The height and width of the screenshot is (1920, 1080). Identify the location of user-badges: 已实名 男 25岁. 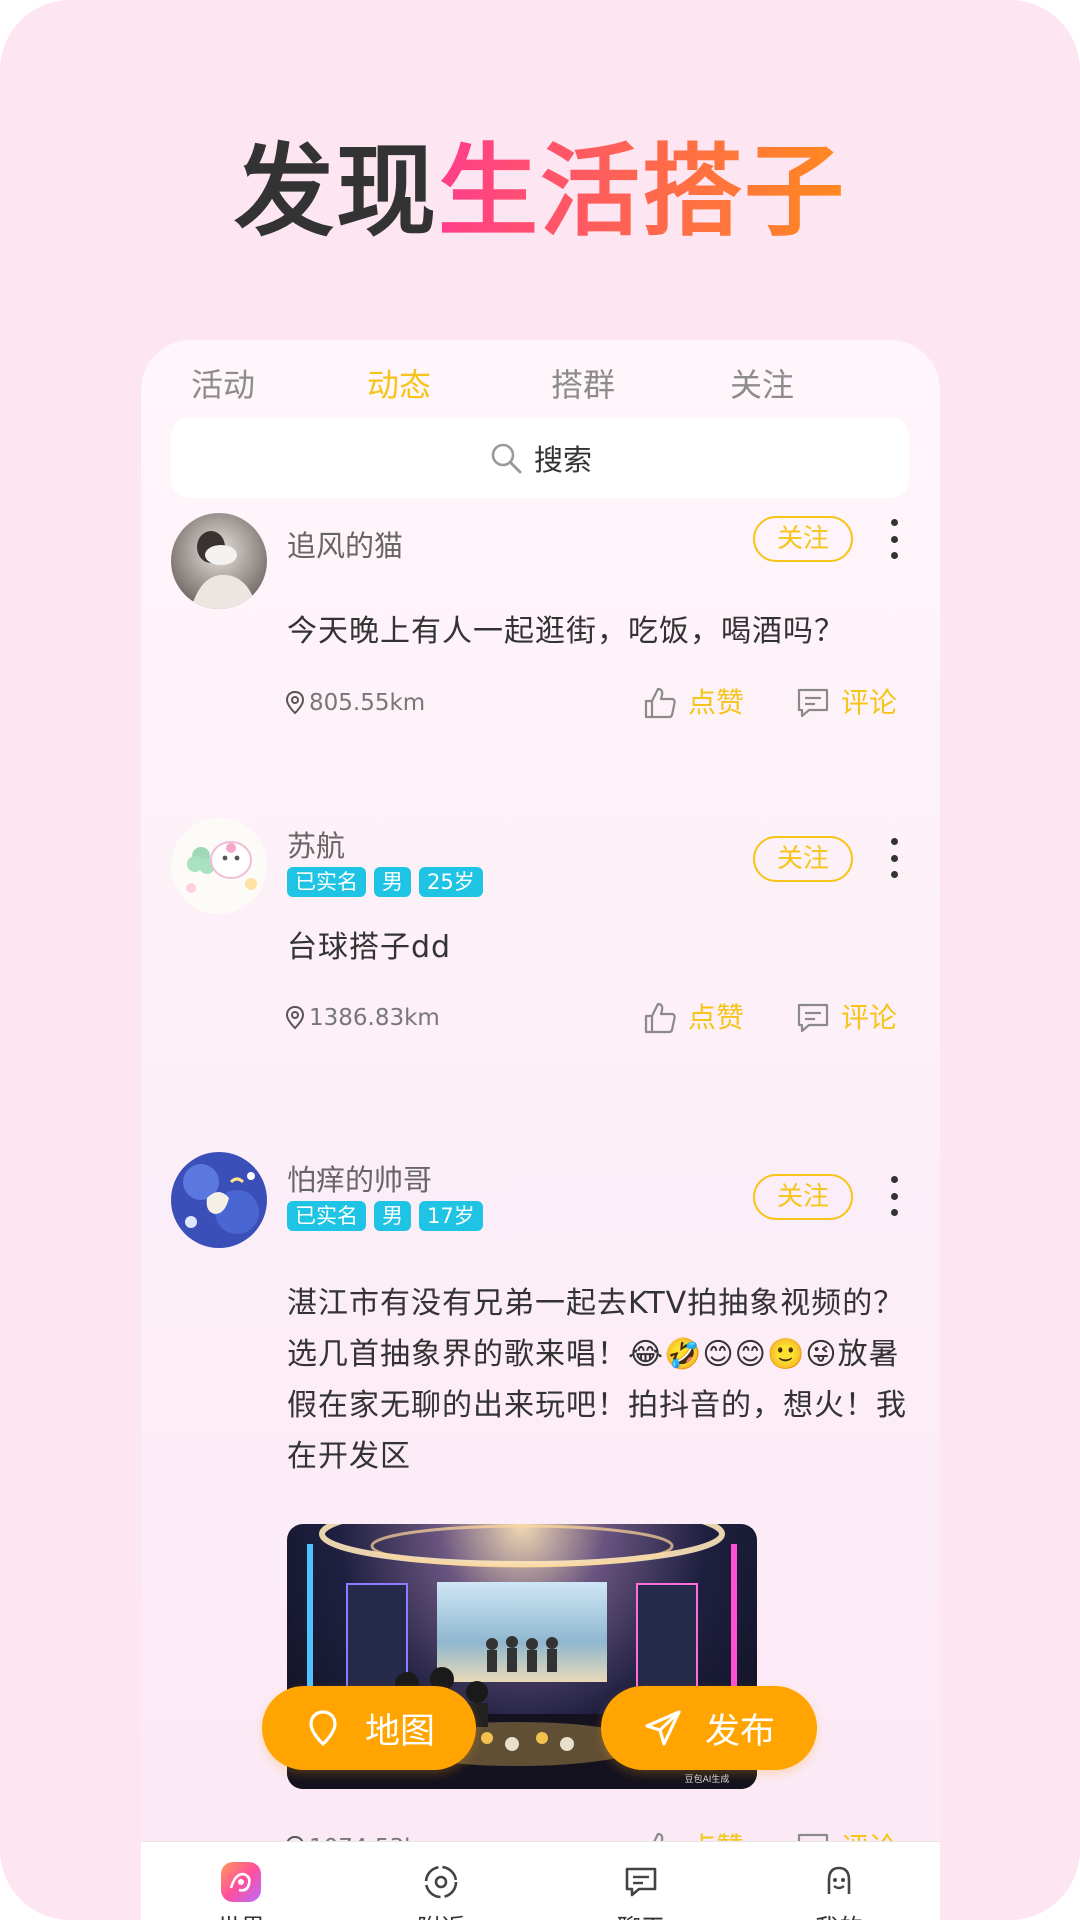
(385, 882).